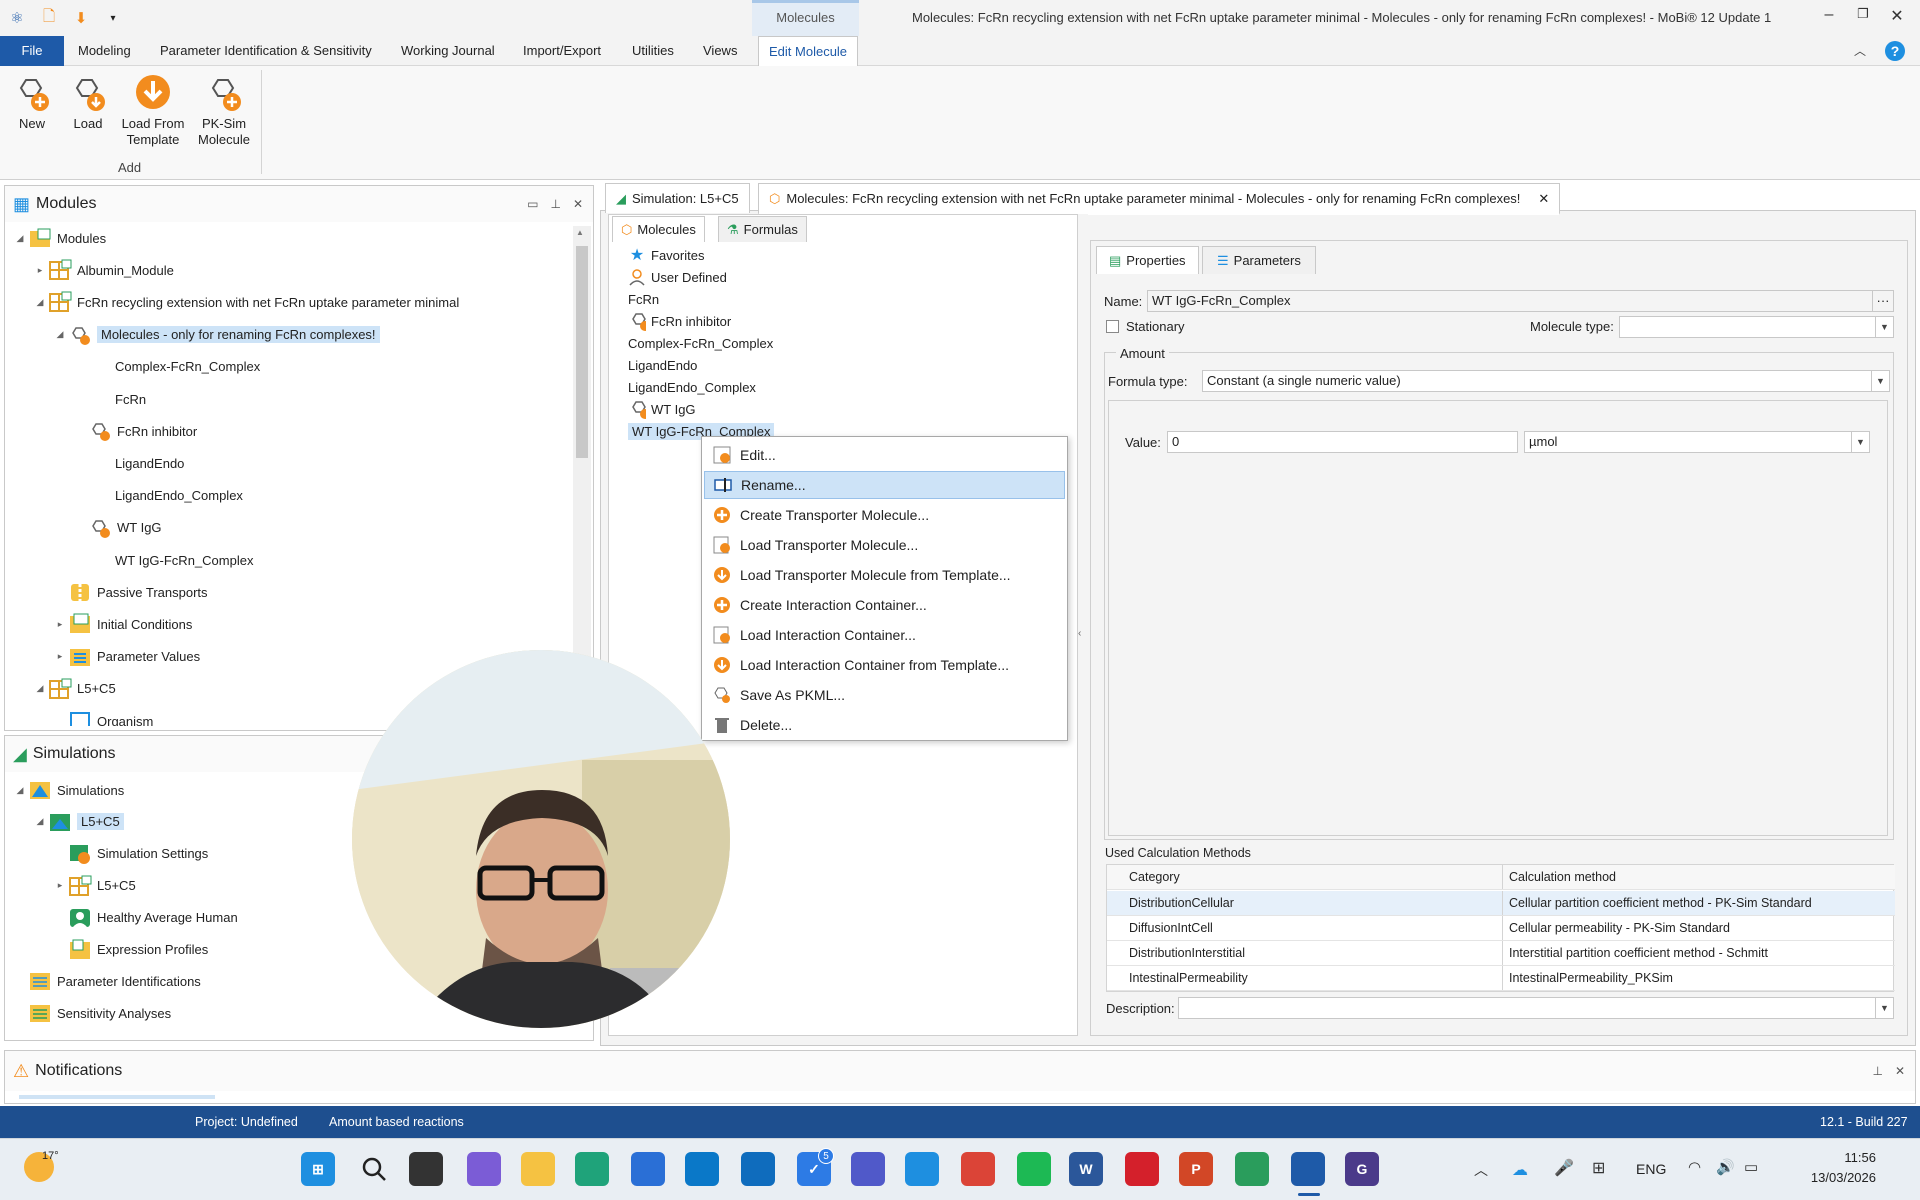 Image resolution: width=1920 pixels, height=1200 pixels. Describe the element at coordinates (103, 717) in the screenshot. I see `tree-item: Organism` at that location.